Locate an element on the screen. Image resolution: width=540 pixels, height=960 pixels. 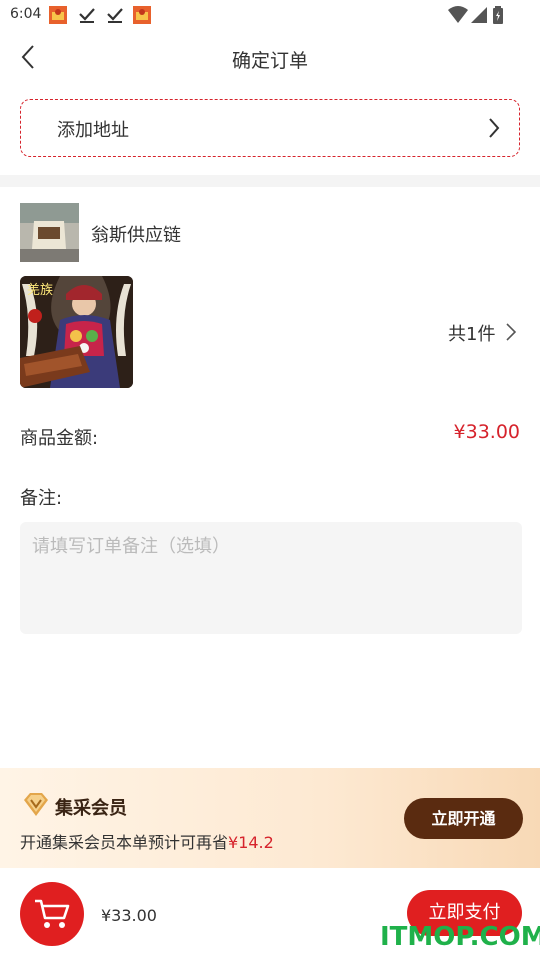
diamond-vip-icon is located at coordinates (36, 804).